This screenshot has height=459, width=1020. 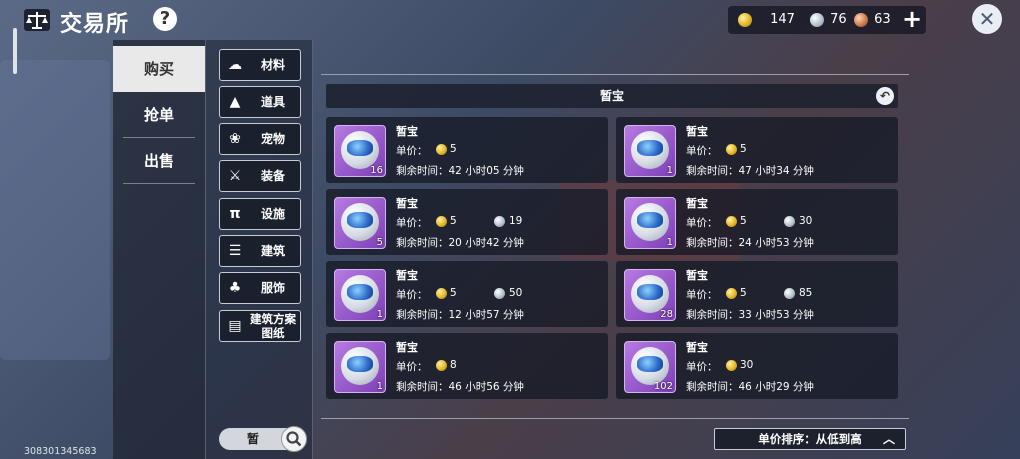 I want to click on silver-price: 19, so click(x=516, y=221).